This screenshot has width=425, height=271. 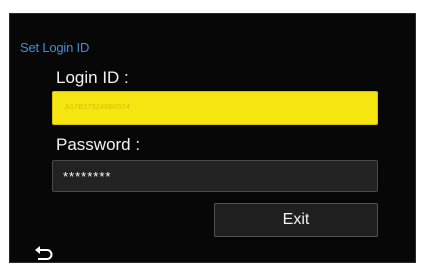 What do you see at coordinates (98, 144) in the screenshot?
I see `password-label: Password :` at bounding box center [98, 144].